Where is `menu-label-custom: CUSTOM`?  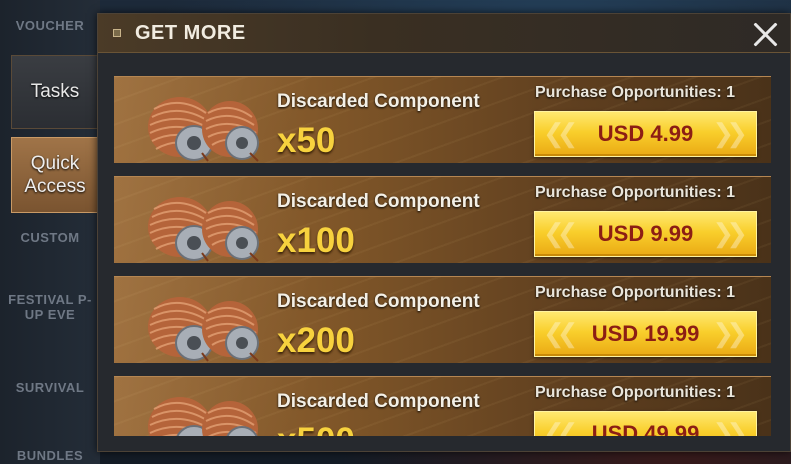
menu-label-custom: CUSTOM is located at coordinates (50, 237).